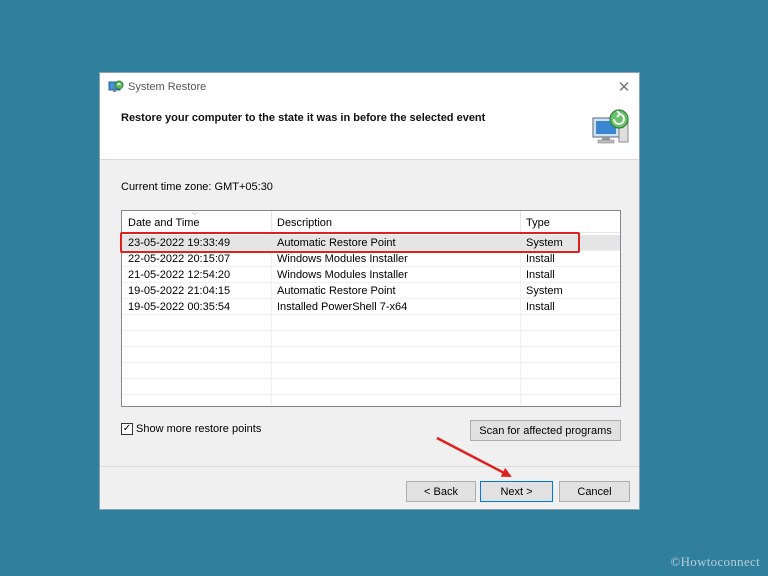 This screenshot has height=576, width=768. Describe the element at coordinates (369, 466) in the screenshot. I see `footer-divider` at that location.